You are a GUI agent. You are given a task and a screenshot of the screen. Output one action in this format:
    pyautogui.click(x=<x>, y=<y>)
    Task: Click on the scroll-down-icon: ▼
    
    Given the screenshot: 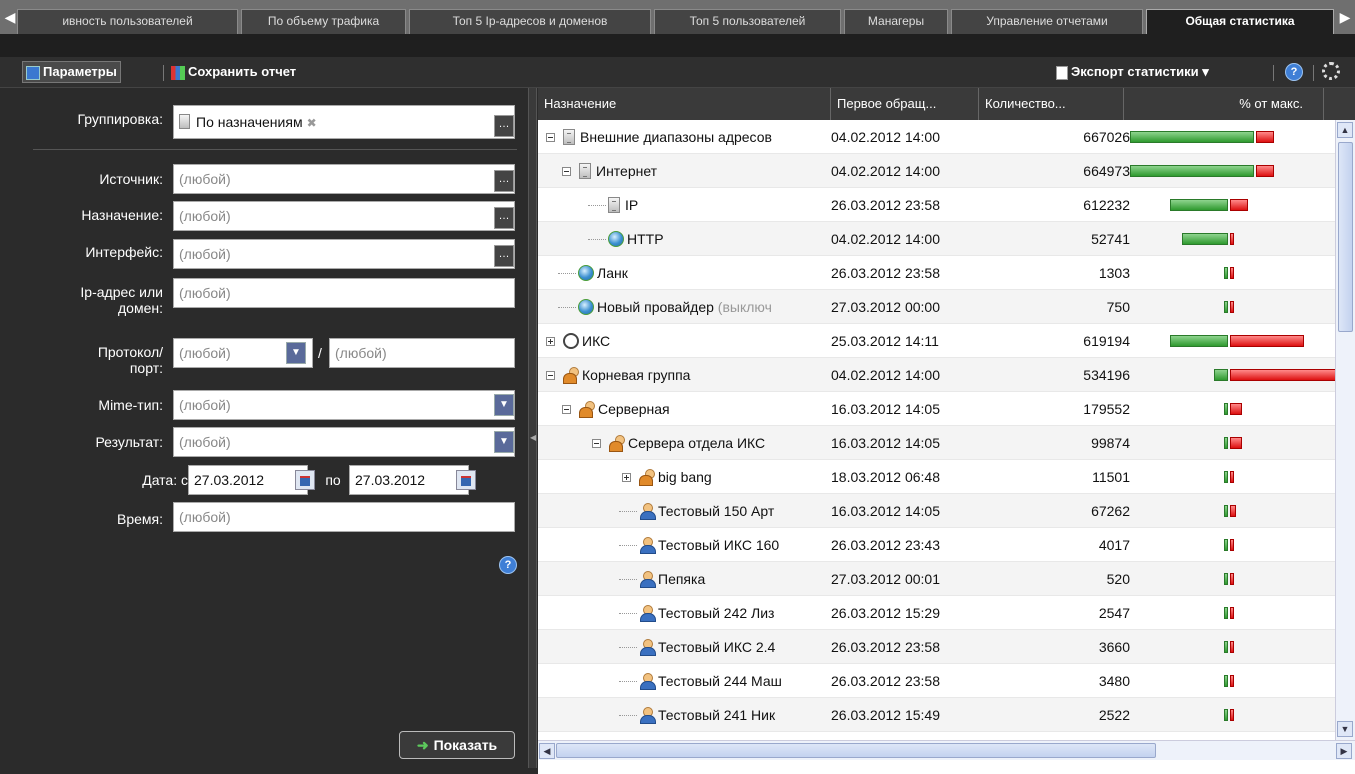 What is the action you would take?
    pyautogui.click(x=1345, y=729)
    